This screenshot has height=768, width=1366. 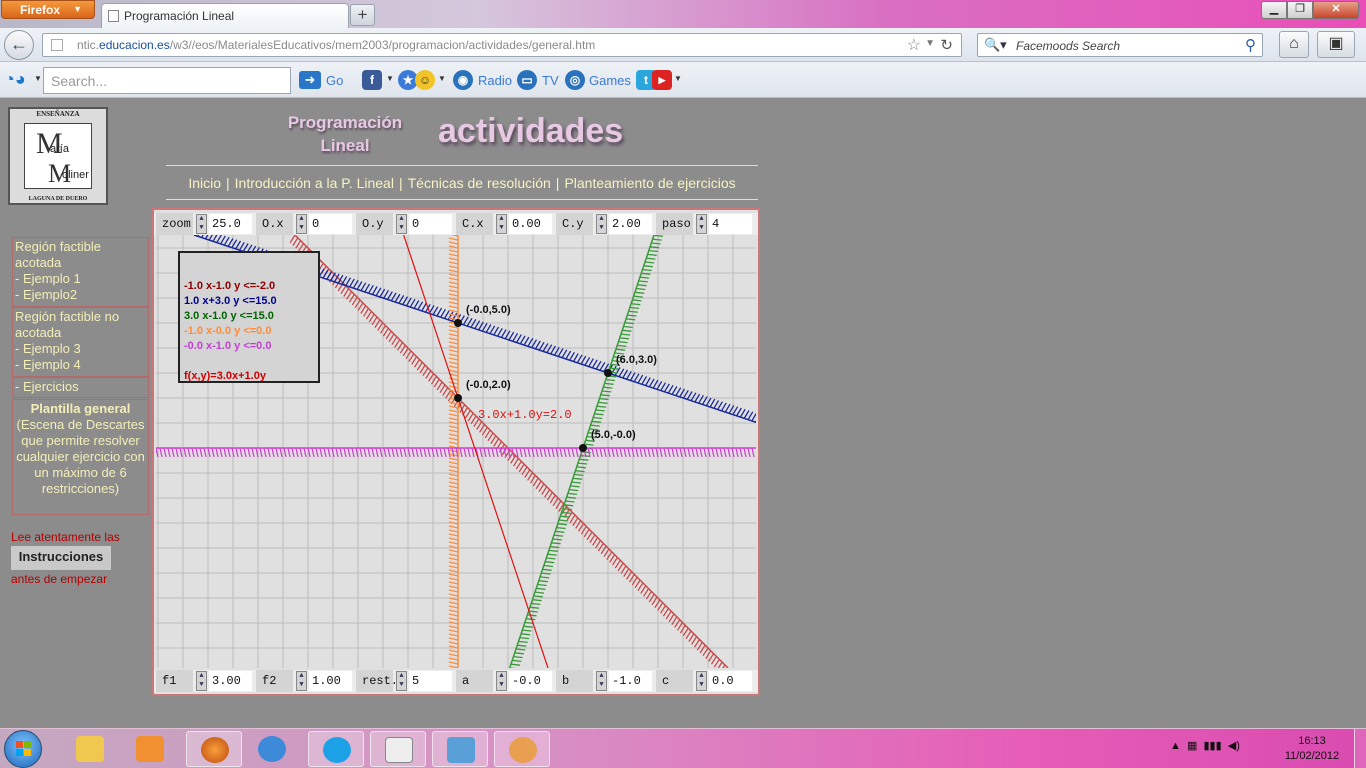 What do you see at coordinates (204, 183) in the screenshot?
I see `nav-link-inicio: Inicio` at bounding box center [204, 183].